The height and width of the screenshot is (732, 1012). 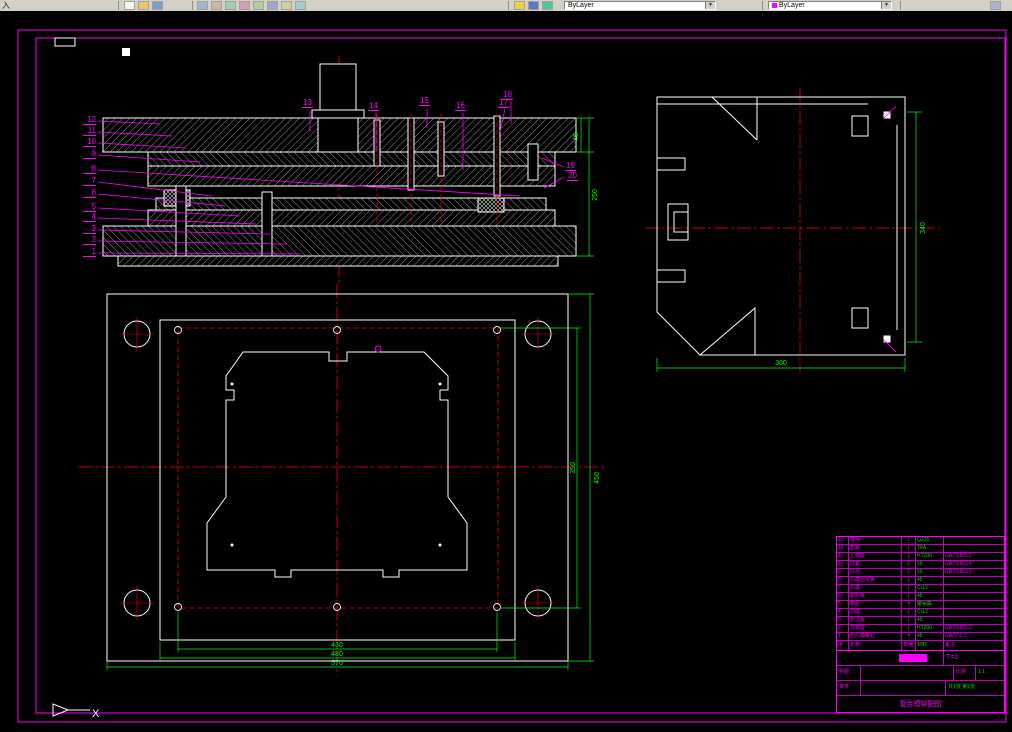 I want to click on part-name: 凸模固定板, so click(x=875, y=580).